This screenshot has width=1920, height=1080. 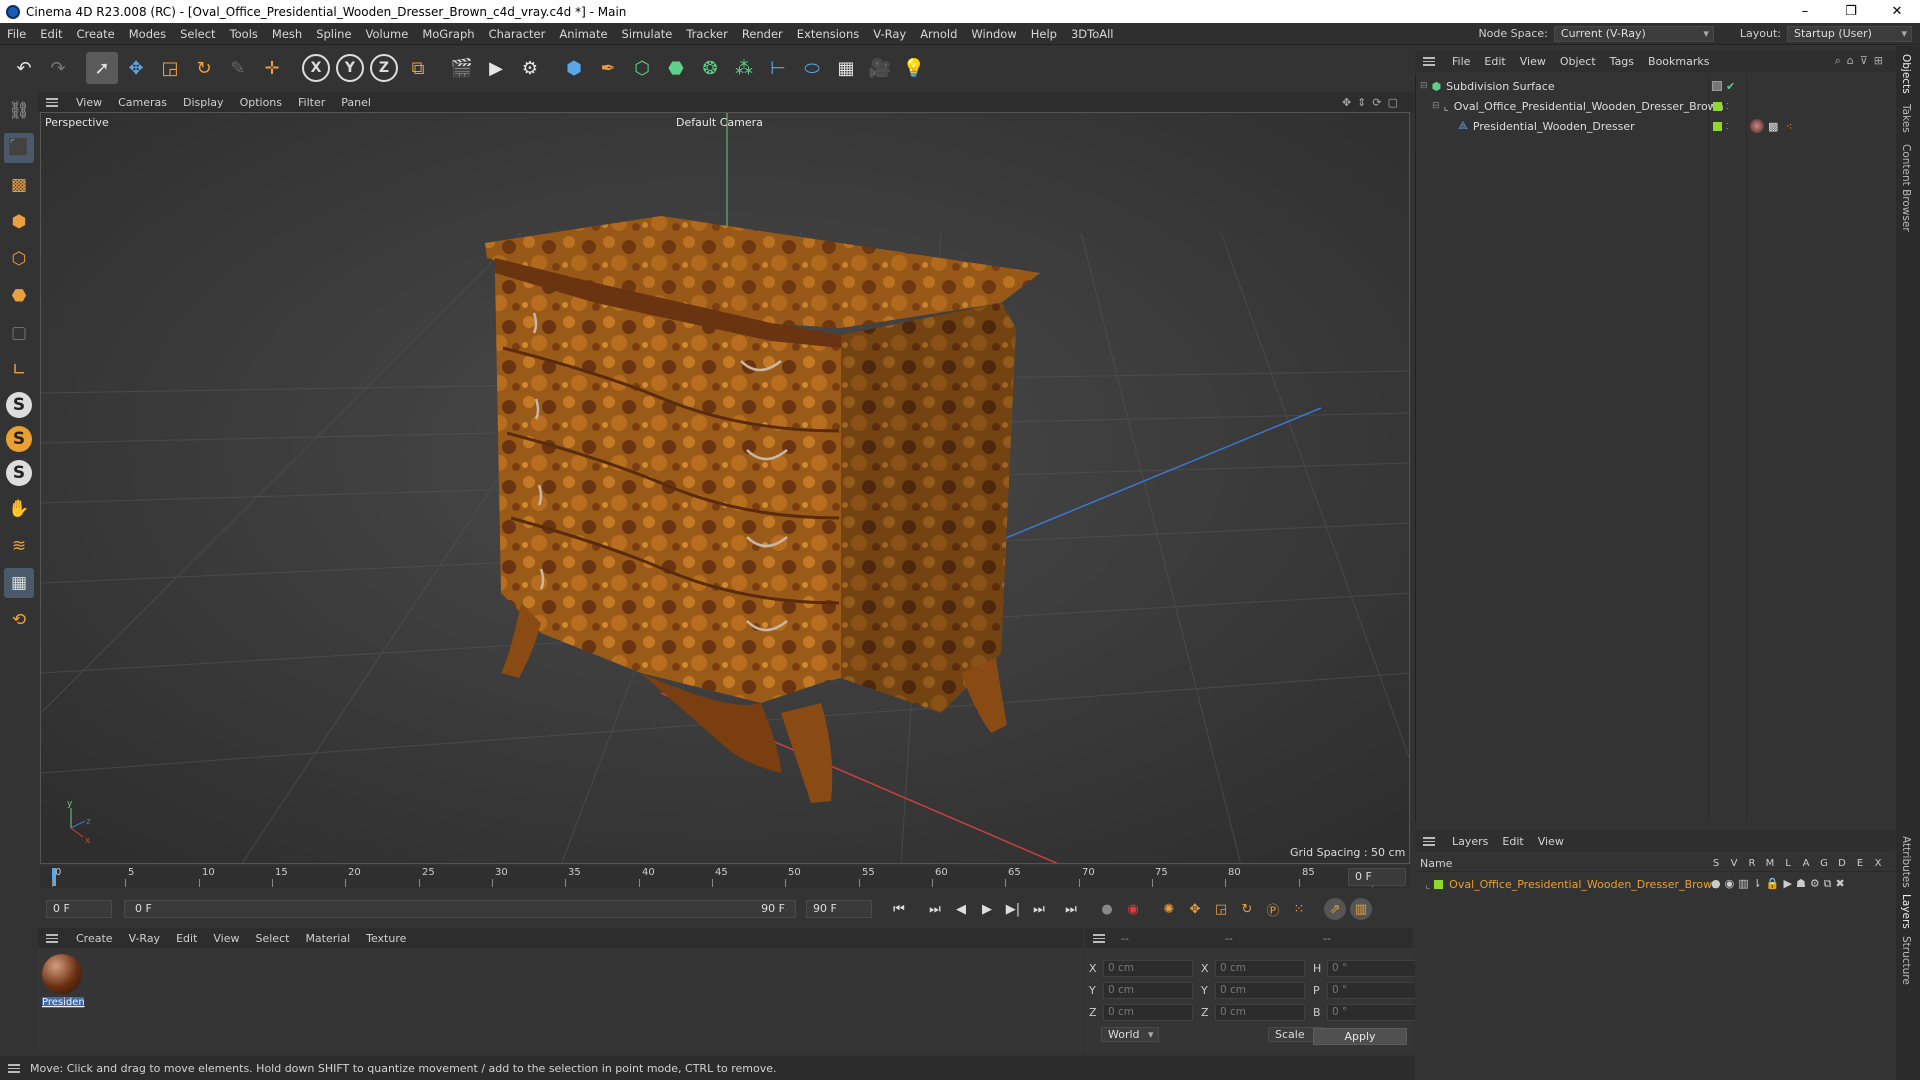 What do you see at coordinates (186, 938) in the screenshot?
I see `material-menu-edit: Edit` at bounding box center [186, 938].